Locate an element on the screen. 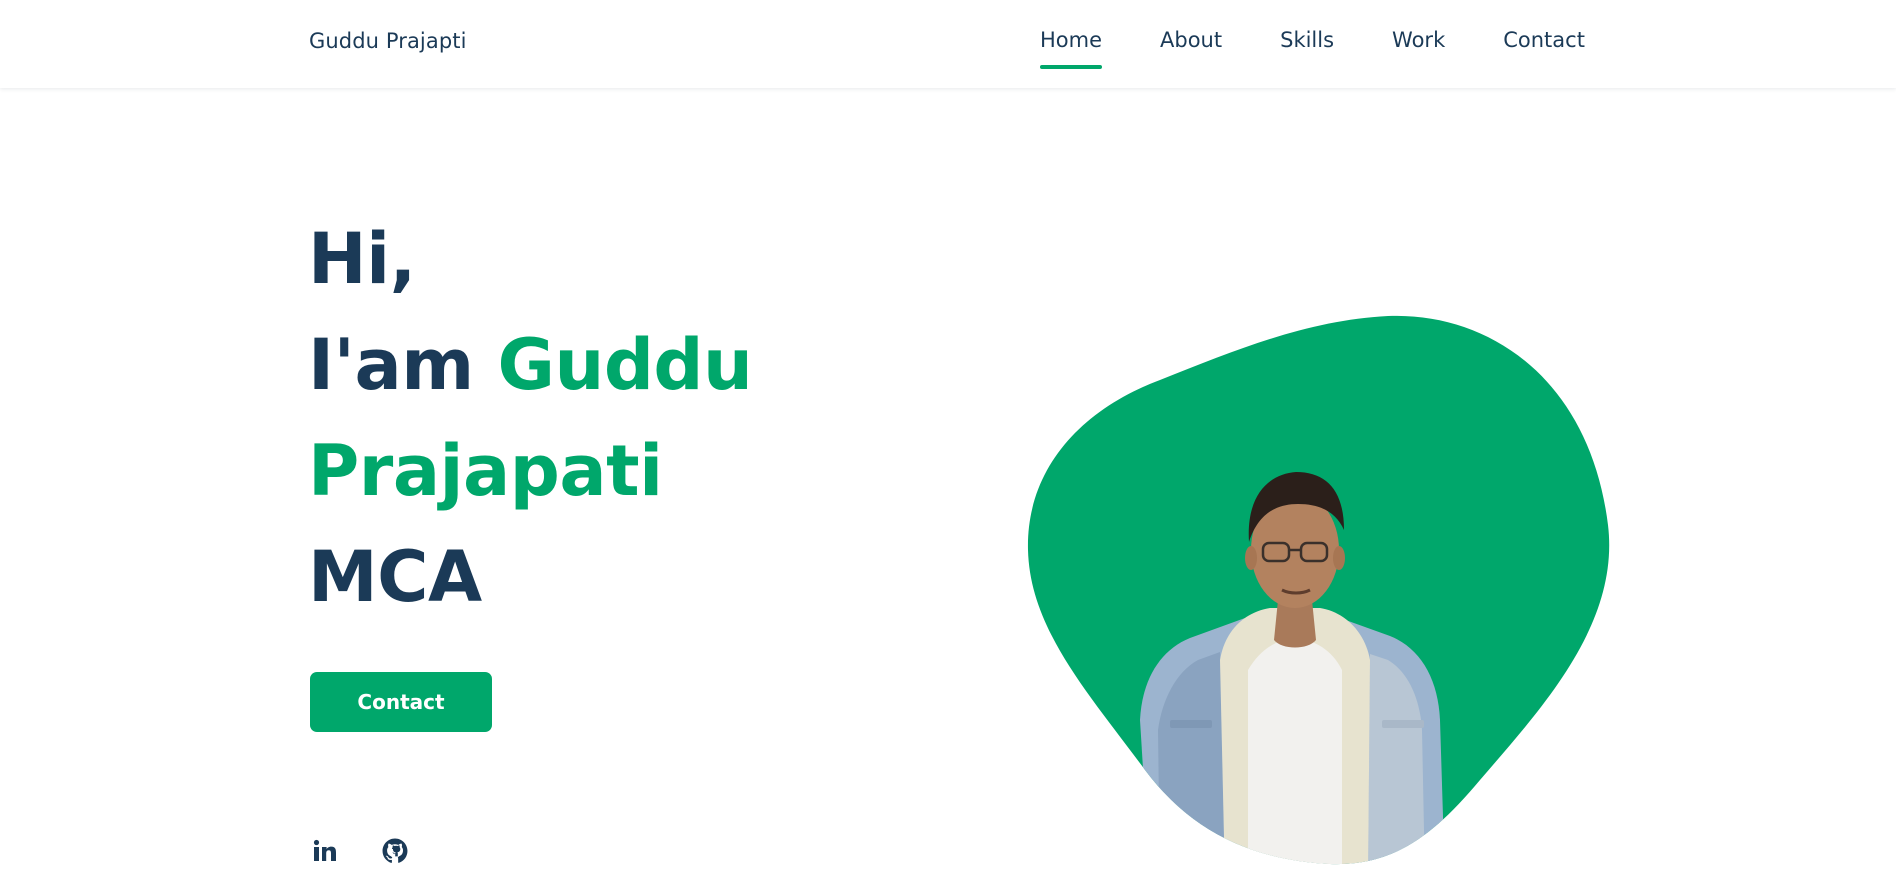 The width and height of the screenshot is (1896, 885). github-link is located at coordinates (395, 851).